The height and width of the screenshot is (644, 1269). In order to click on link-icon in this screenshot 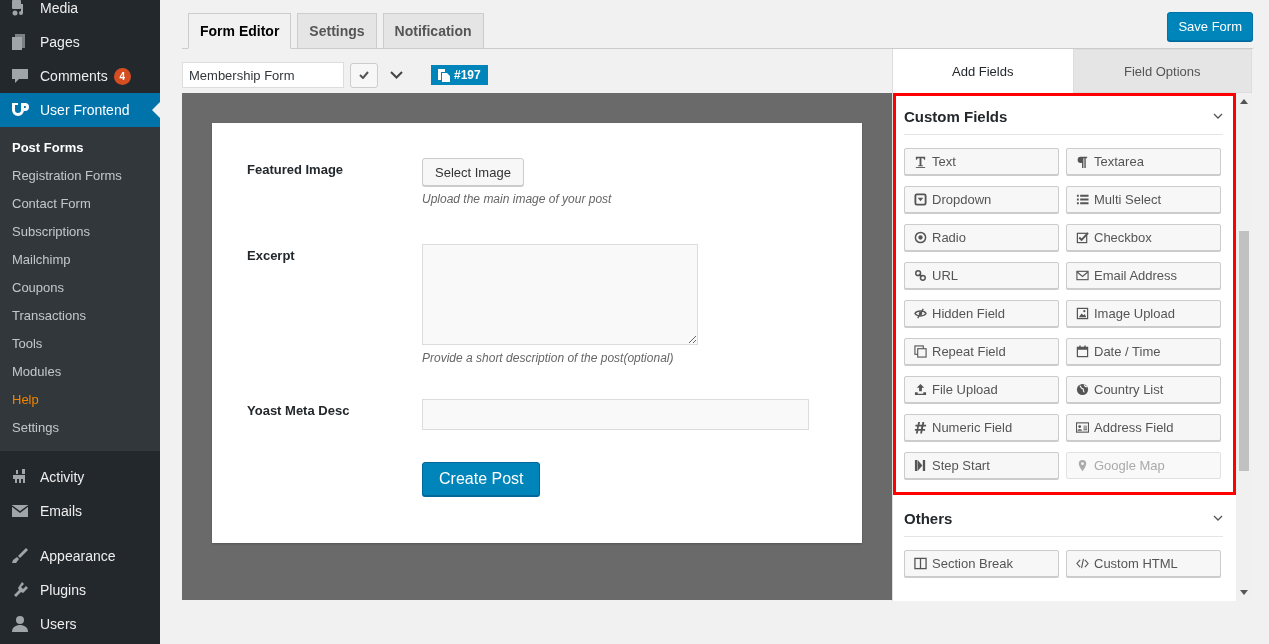, I will do `click(920, 275)`.